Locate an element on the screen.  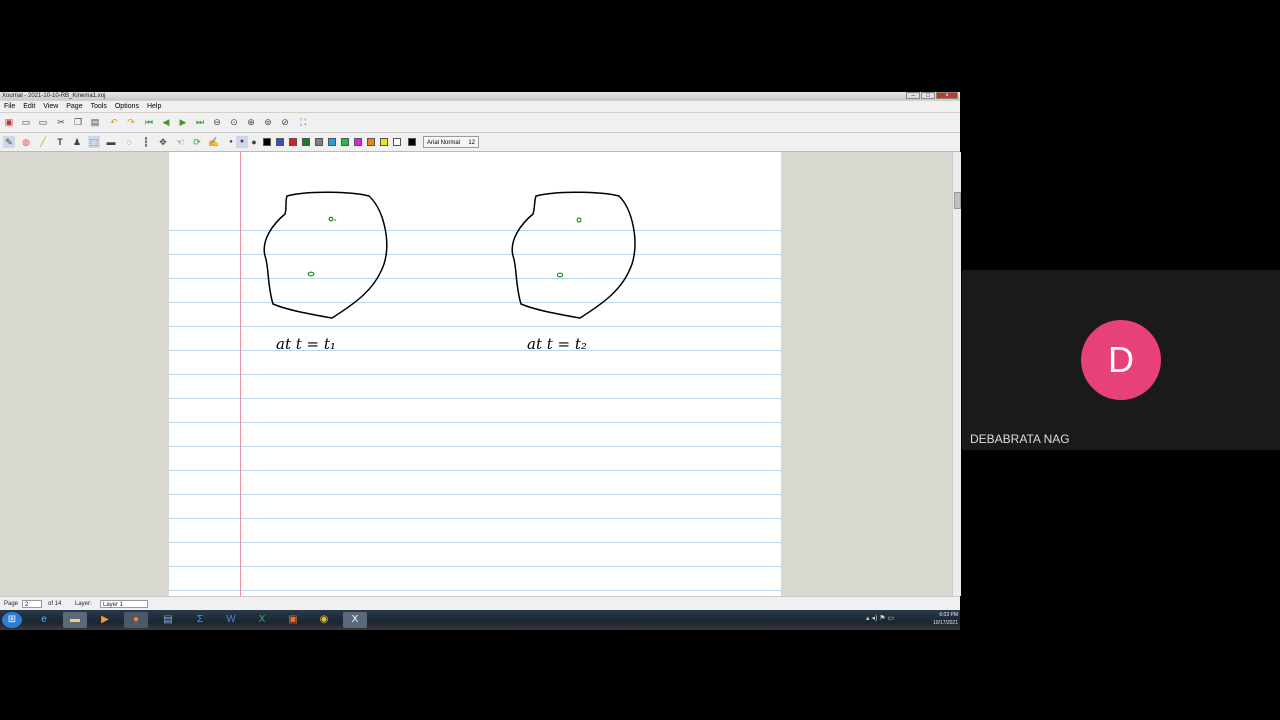
first-page-icon: ⏮ is located at coordinates (149, 122).